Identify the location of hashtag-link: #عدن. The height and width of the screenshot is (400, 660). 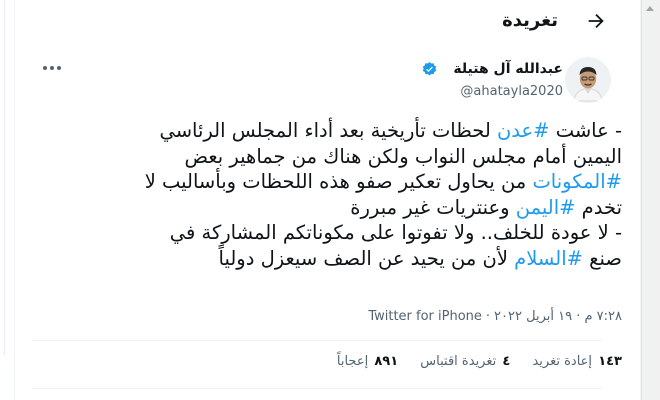
(523, 130).